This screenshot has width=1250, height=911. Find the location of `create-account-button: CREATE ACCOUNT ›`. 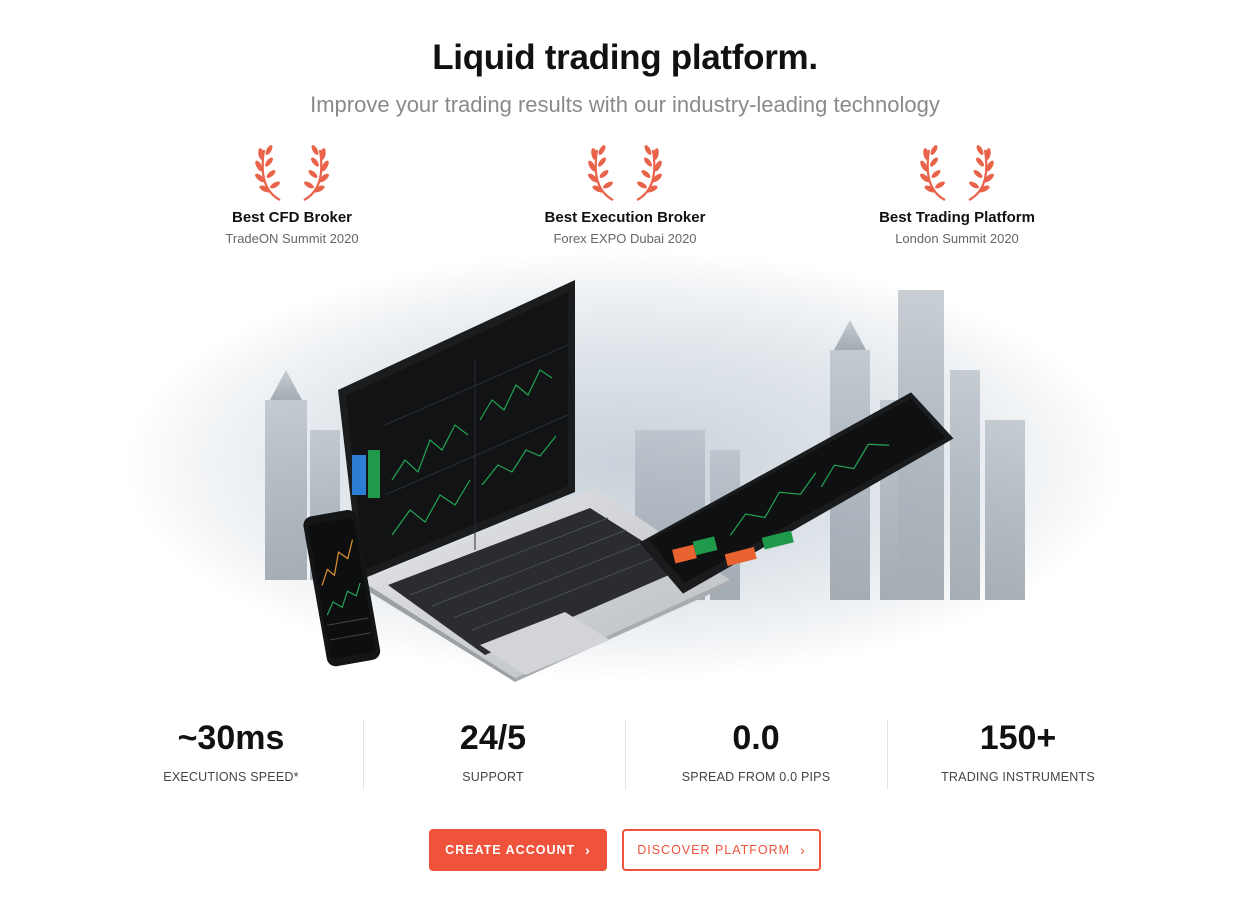

create-account-button: CREATE ACCOUNT › is located at coordinates (518, 850).